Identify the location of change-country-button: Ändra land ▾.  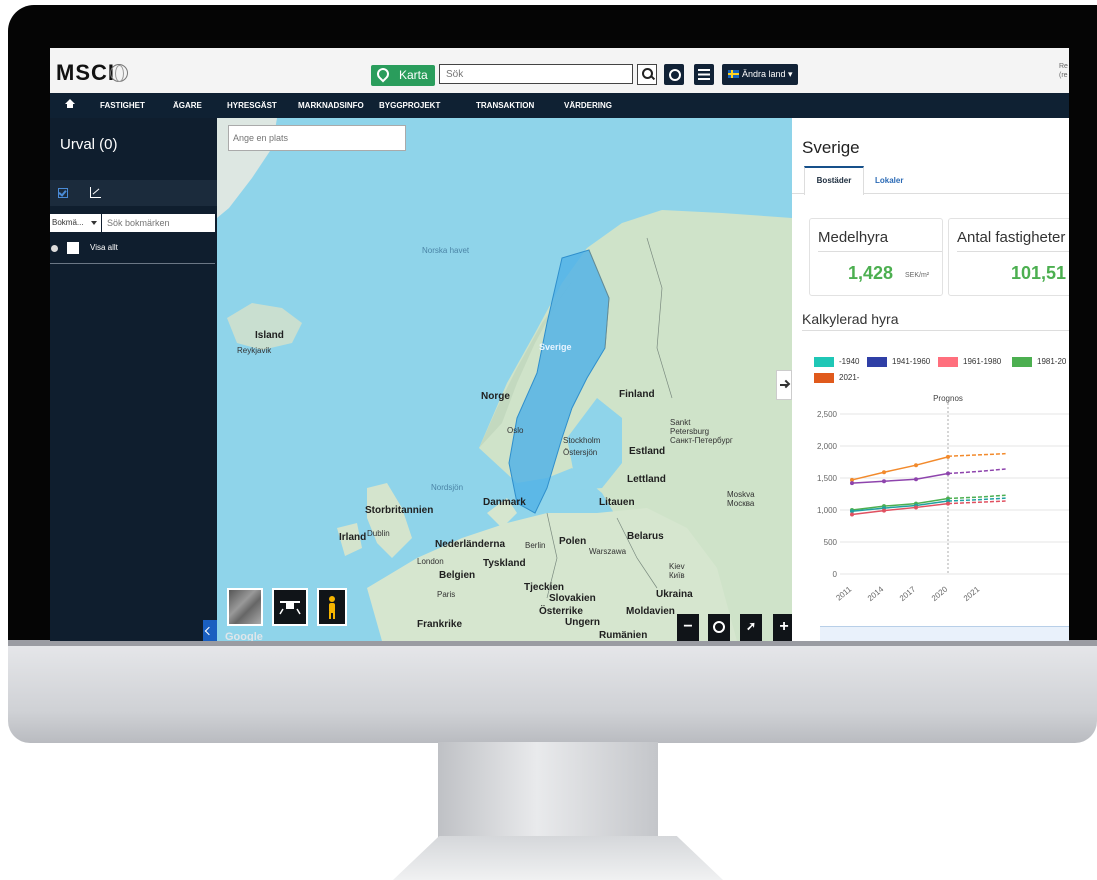
(760, 74).